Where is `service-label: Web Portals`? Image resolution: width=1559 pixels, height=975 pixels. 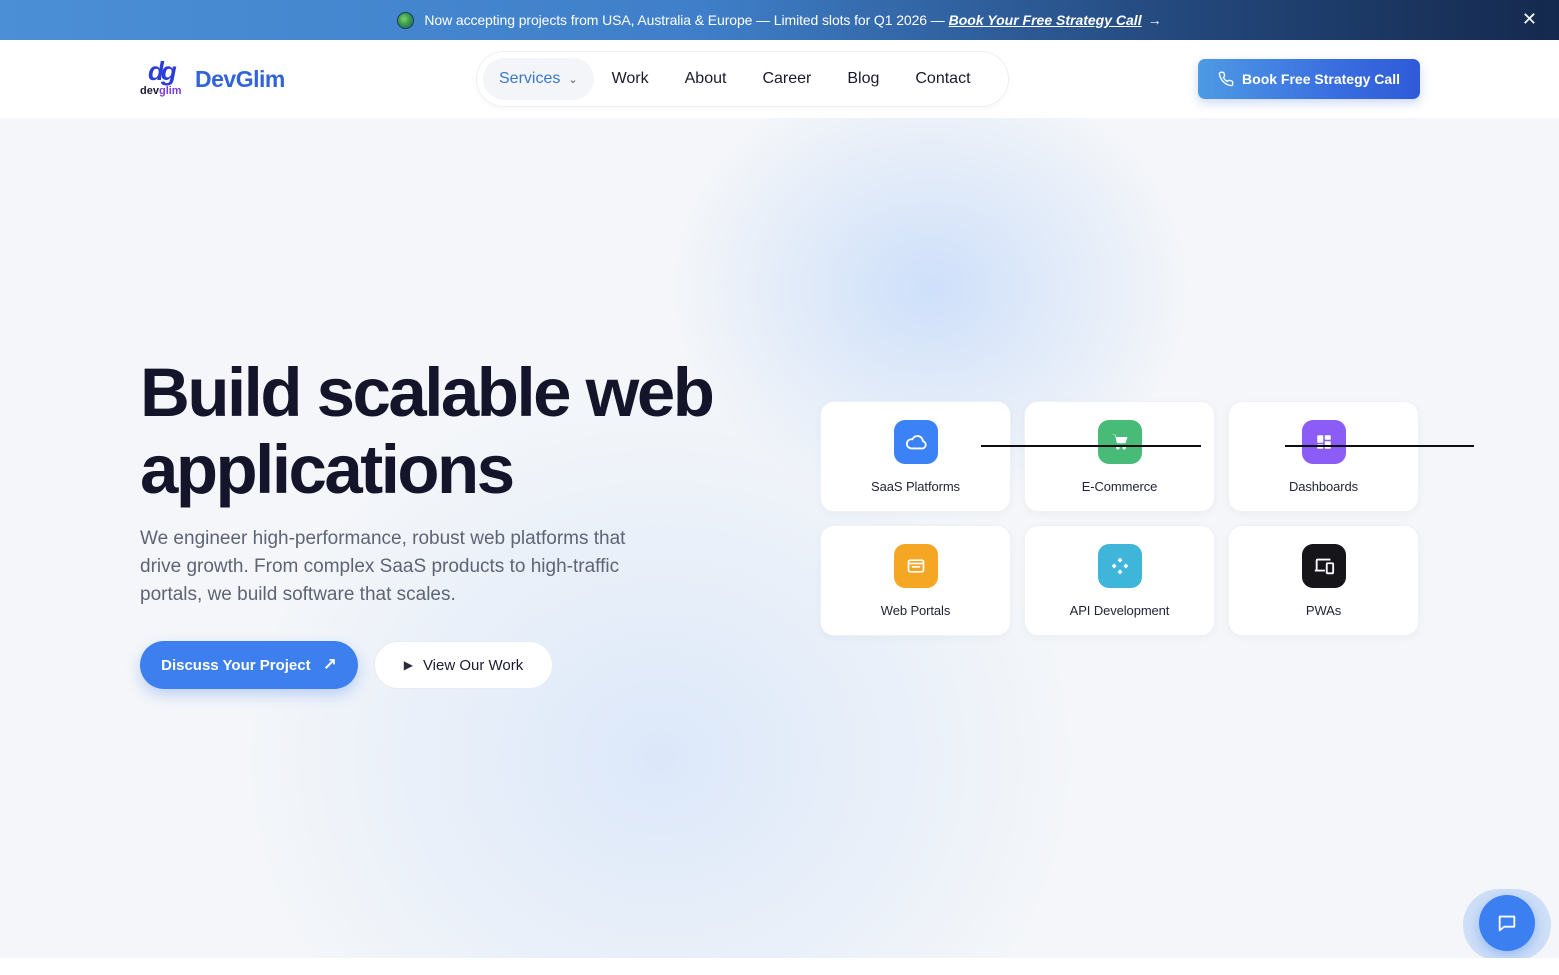
service-label: Web Portals is located at coordinates (915, 610).